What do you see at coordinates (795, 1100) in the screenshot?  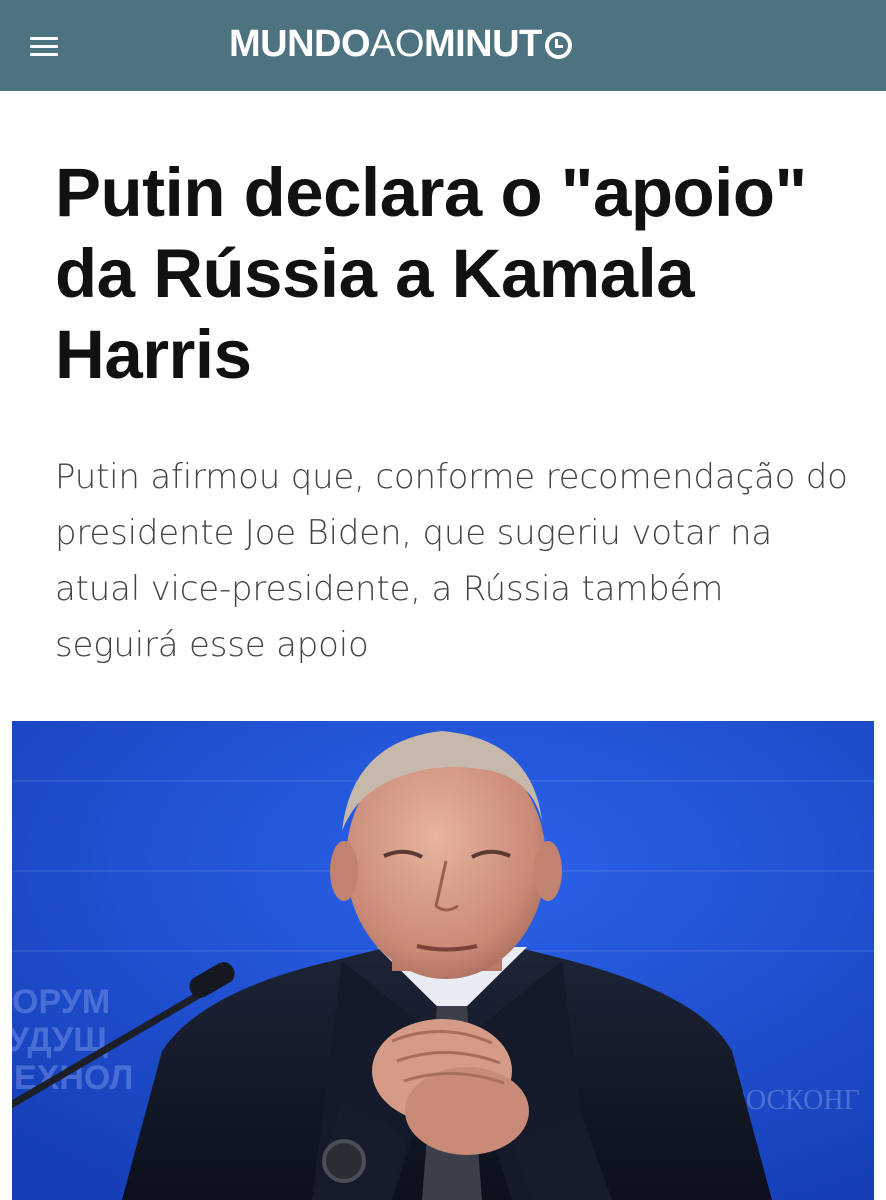 I see `backdrop-text-right: РОСКОНГ` at bounding box center [795, 1100].